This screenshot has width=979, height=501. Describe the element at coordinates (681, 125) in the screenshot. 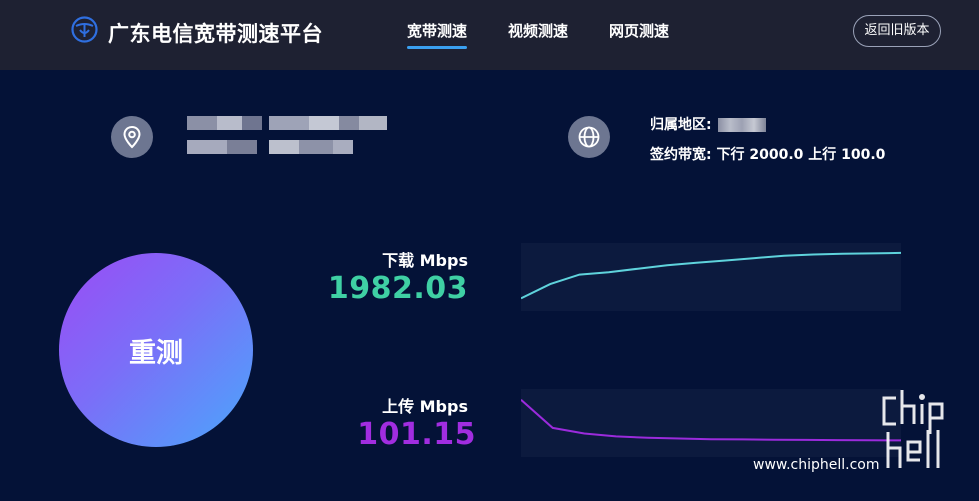

I see `region-label: 归属地区:` at that location.